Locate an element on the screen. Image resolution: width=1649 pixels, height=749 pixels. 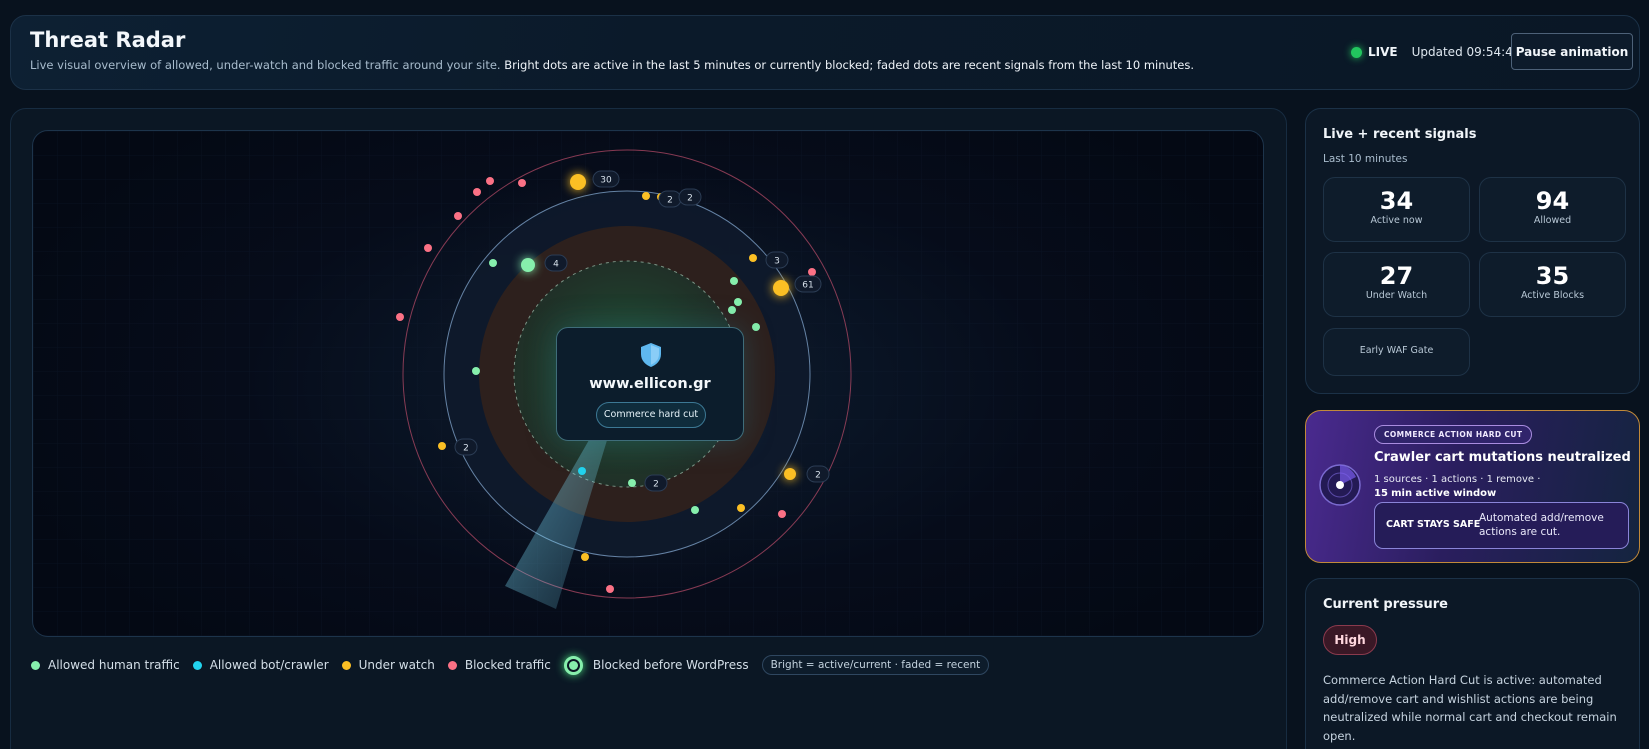
cart-safe-key: CART STAYS SAFE is located at coordinates (1433, 524).